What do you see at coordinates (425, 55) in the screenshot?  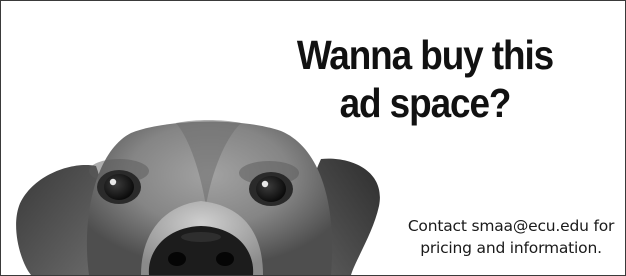 I see `headline-line-1: Wanna buy this` at bounding box center [425, 55].